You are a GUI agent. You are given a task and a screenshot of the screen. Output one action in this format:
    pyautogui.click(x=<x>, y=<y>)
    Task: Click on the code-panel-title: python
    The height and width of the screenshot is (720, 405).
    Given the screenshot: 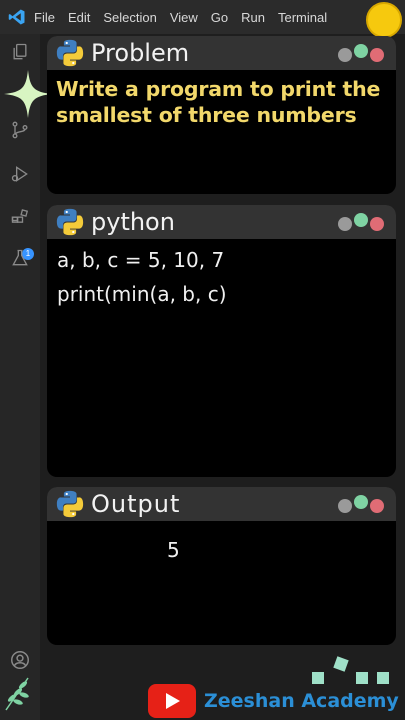 What is the action you would take?
    pyautogui.click(x=133, y=222)
    